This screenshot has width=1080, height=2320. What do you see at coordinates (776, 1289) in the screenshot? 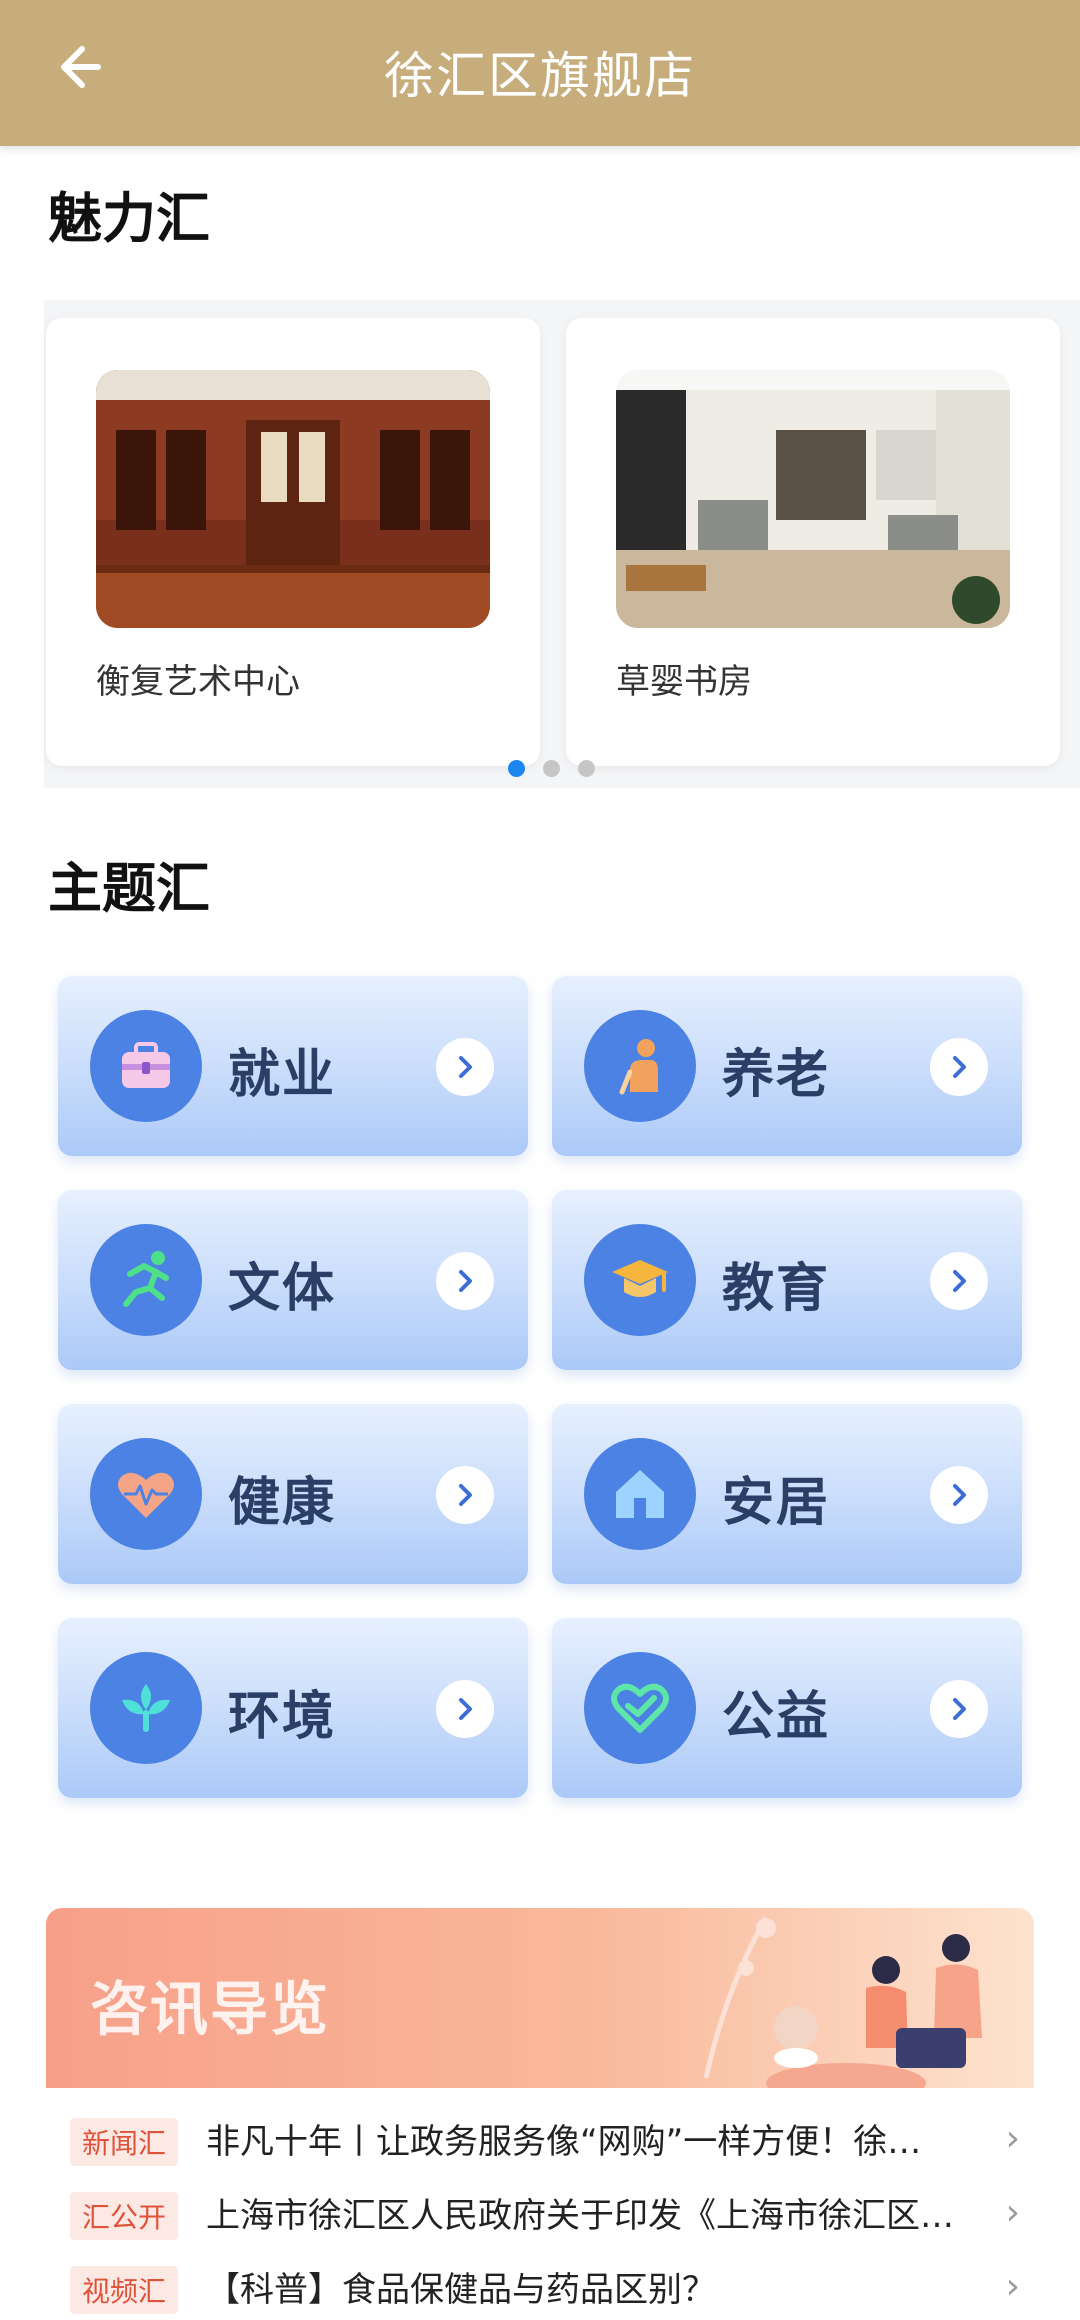
I see `tile-label: 教育` at bounding box center [776, 1289].